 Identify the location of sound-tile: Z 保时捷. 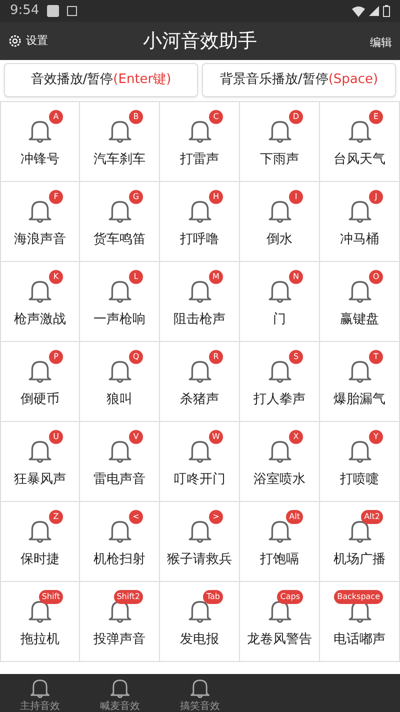
(40, 542).